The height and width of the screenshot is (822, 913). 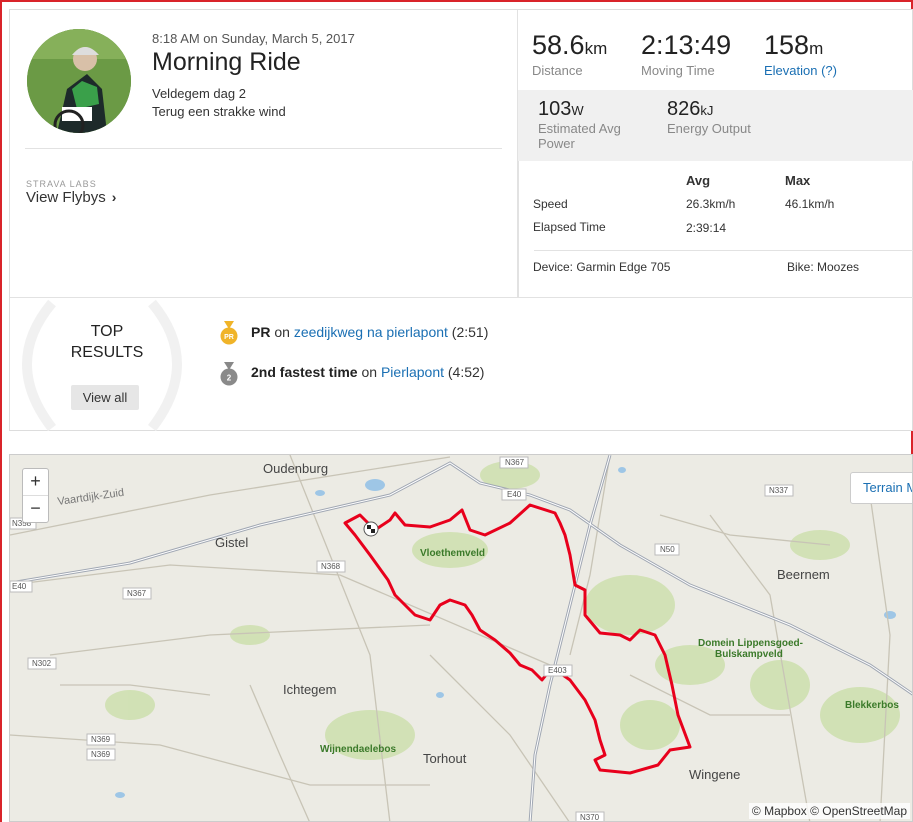 I want to click on device-info: Device: Garmin Edge 705, so click(x=602, y=267).